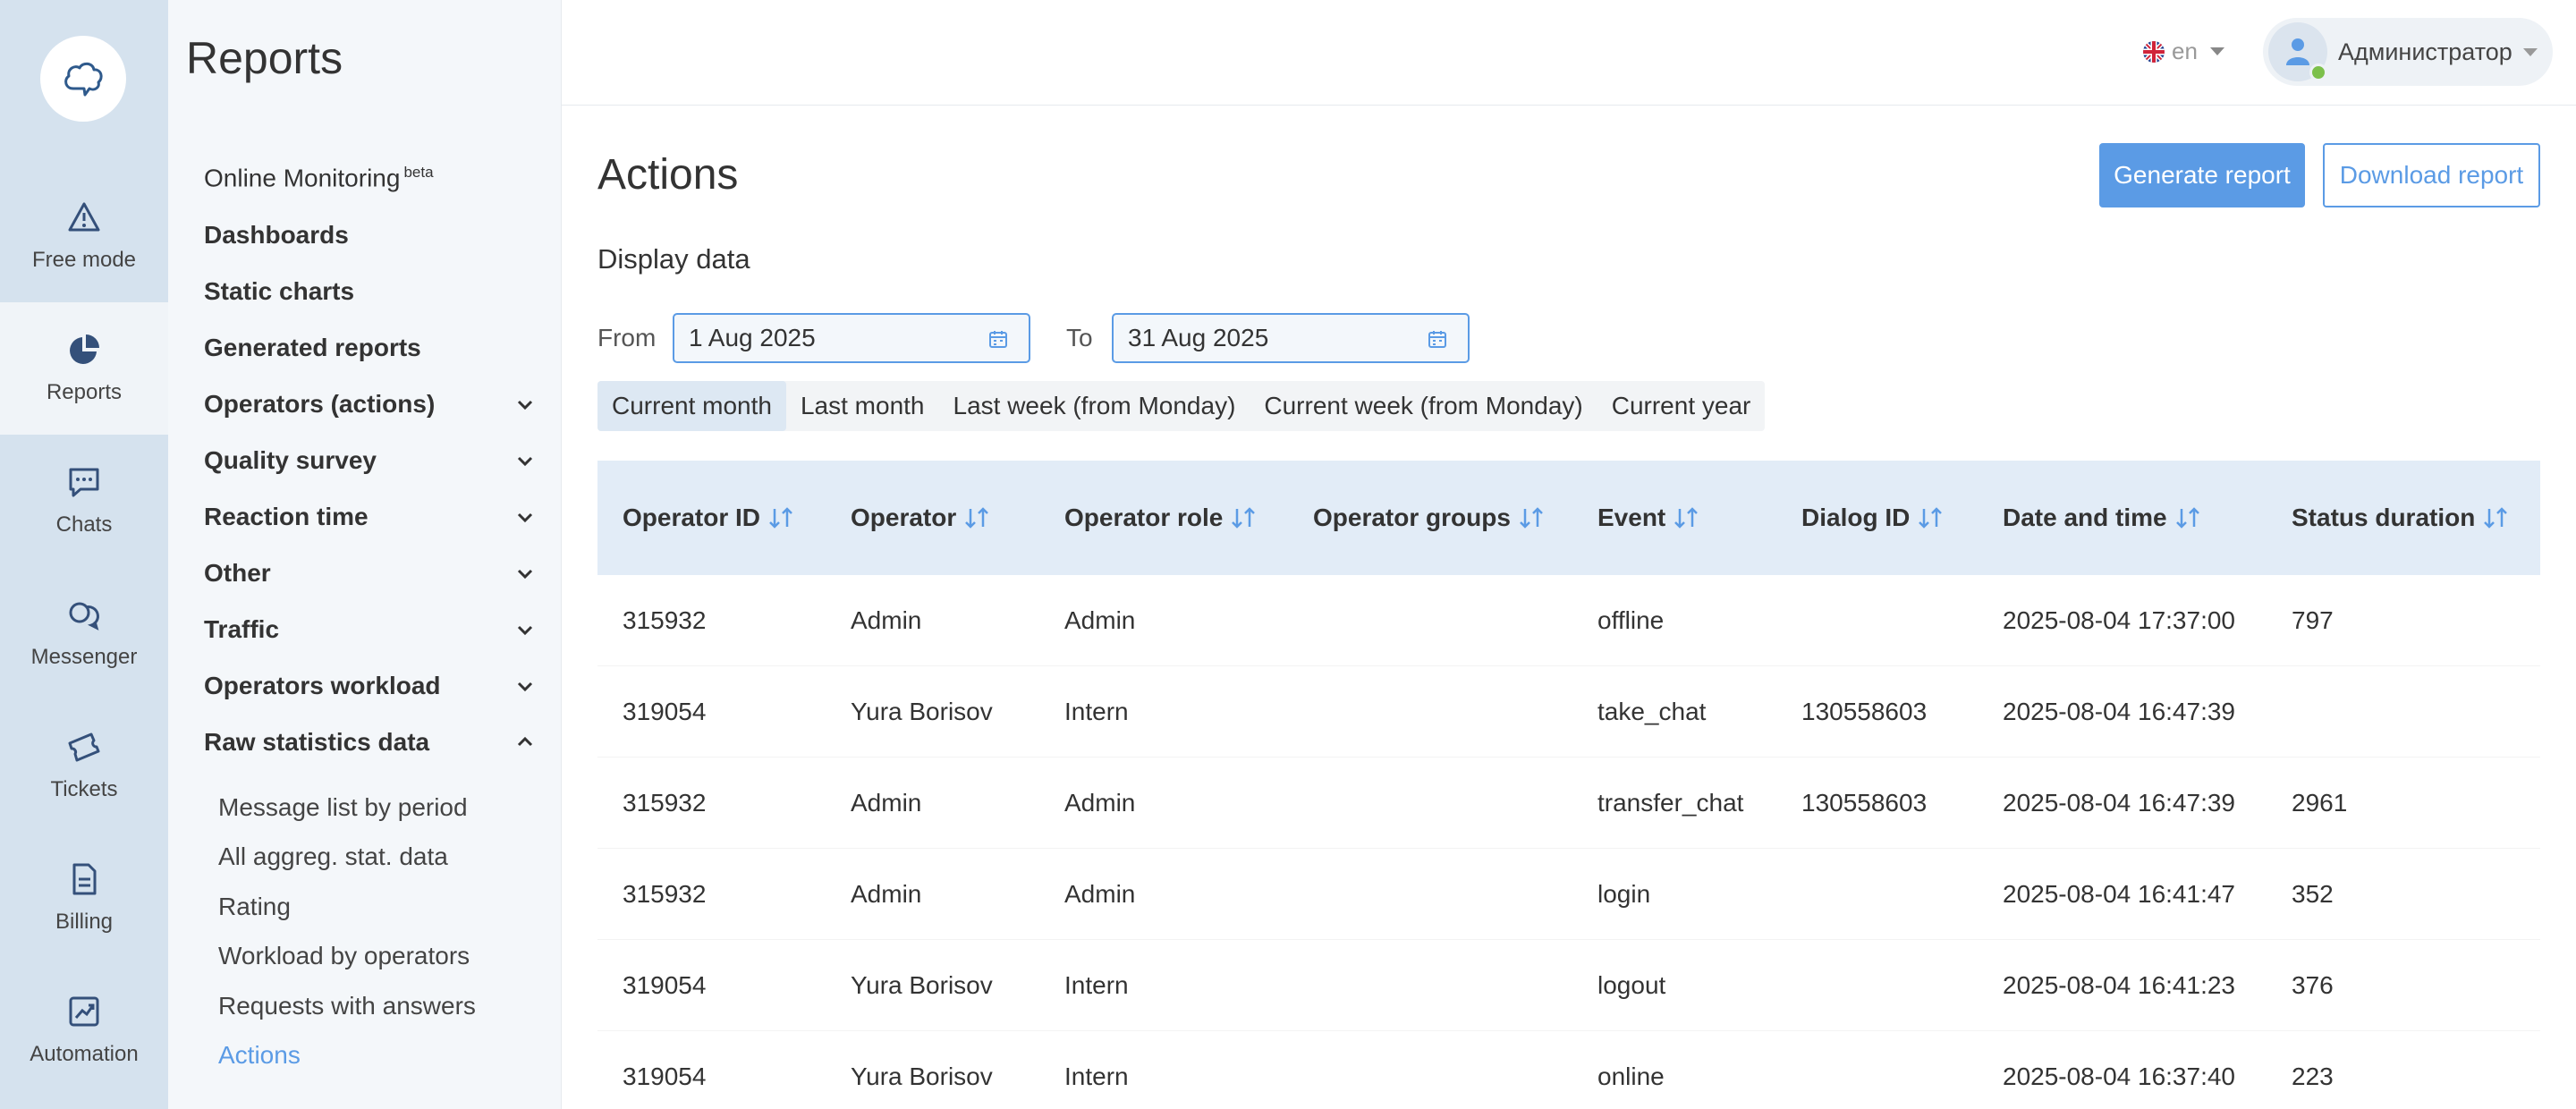 The width and height of the screenshot is (2576, 1109). What do you see at coordinates (851, 338) in the screenshot?
I see `from-date-input: 1 Aug 2025` at bounding box center [851, 338].